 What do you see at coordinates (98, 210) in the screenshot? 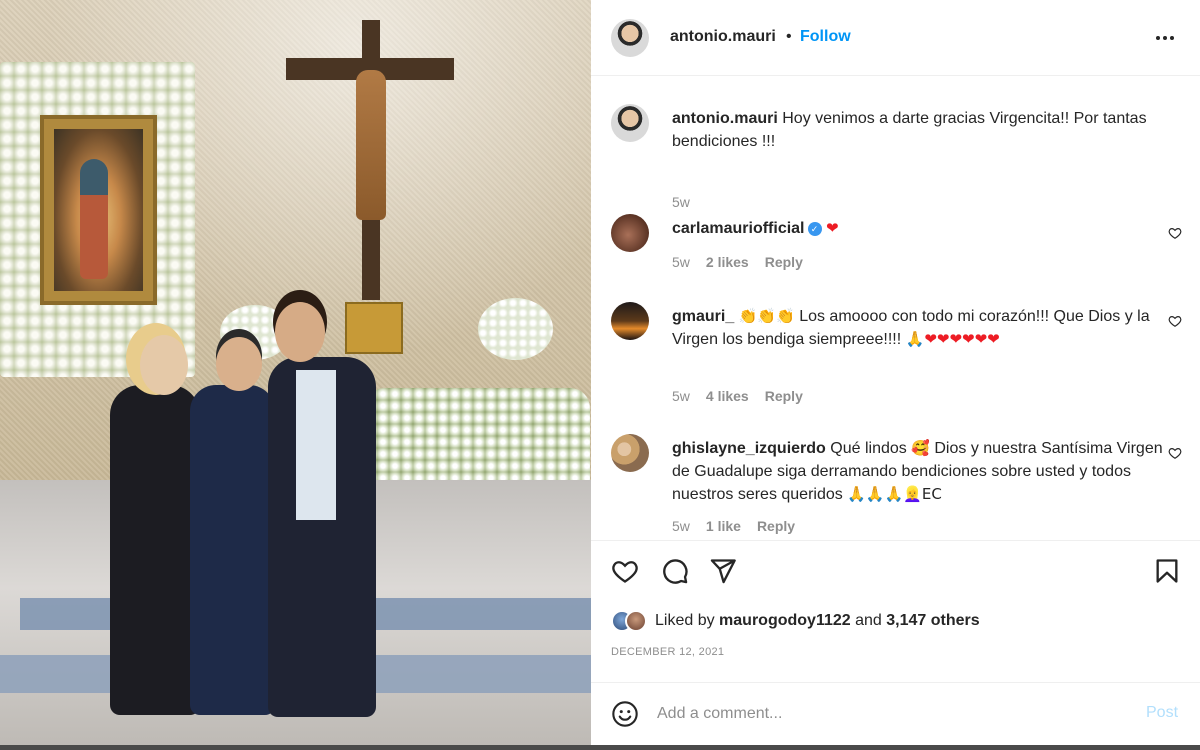
I see `virgin-painting` at bounding box center [98, 210].